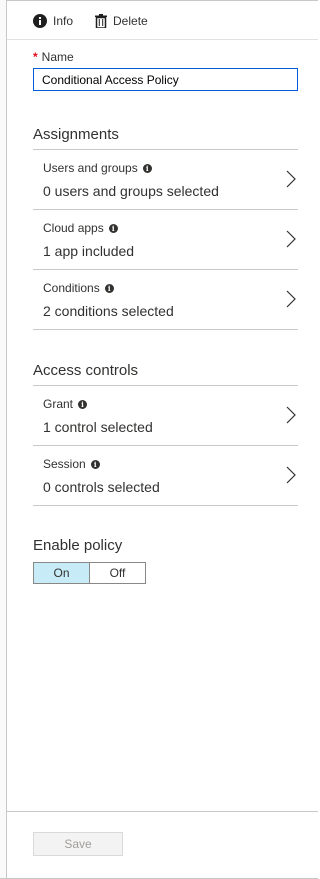 Image resolution: width=320 pixels, height=879 pixels. What do you see at coordinates (58, 404) in the screenshot?
I see `grant-label: Grant` at bounding box center [58, 404].